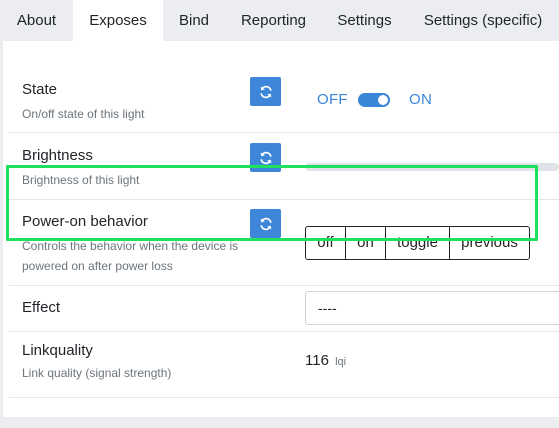 Image resolution: width=559 pixels, height=428 pixels. What do you see at coordinates (97, 373) in the screenshot?
I see `linkquality-description: Link quality (signal strength)` at bounding box center [97, 373].